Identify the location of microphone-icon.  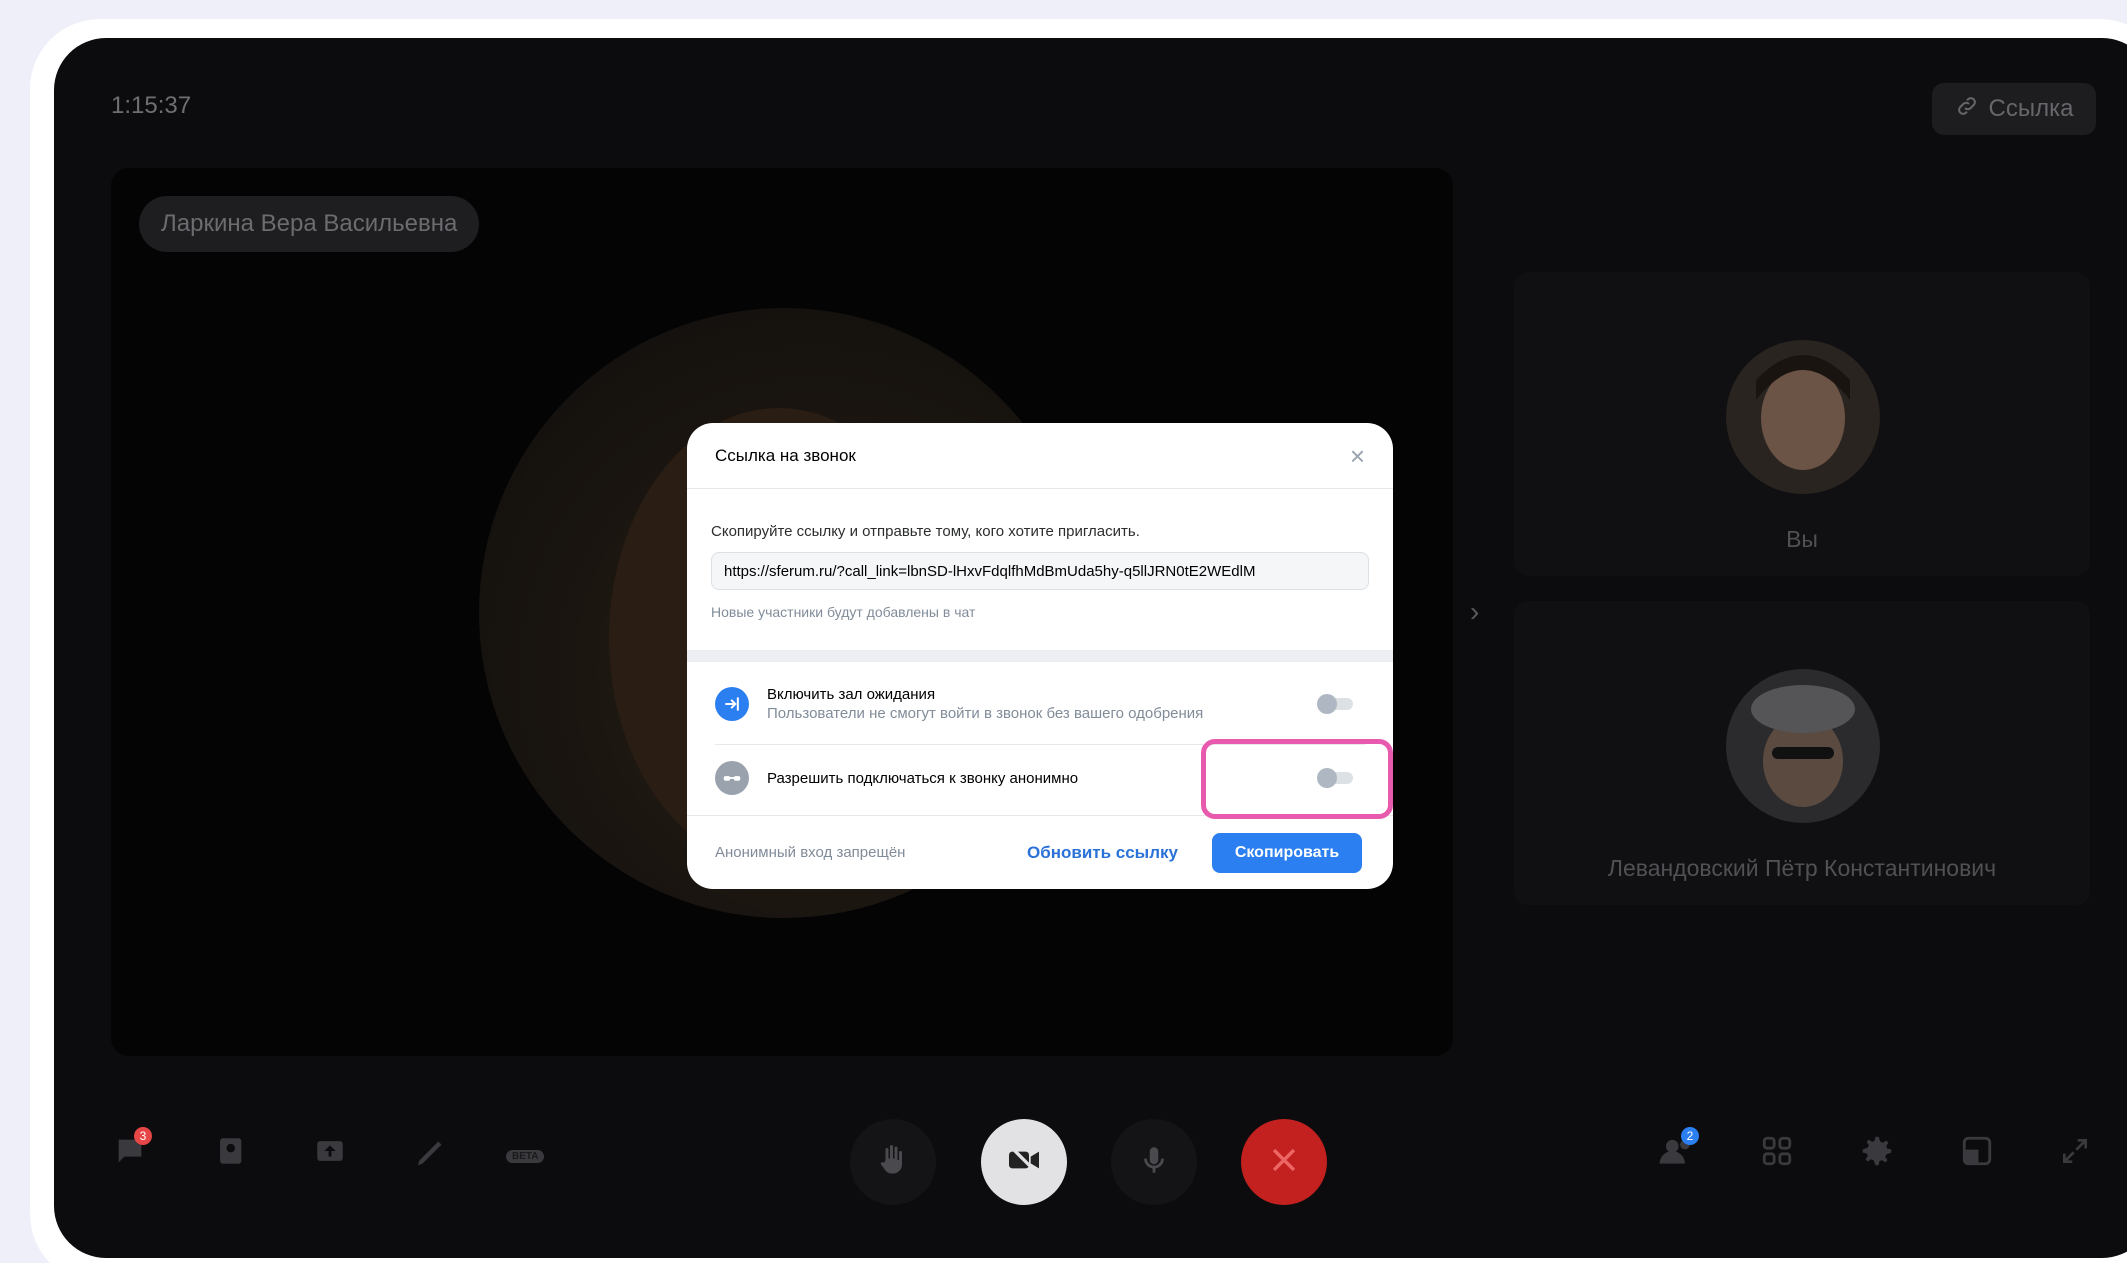
(1154, 1162).